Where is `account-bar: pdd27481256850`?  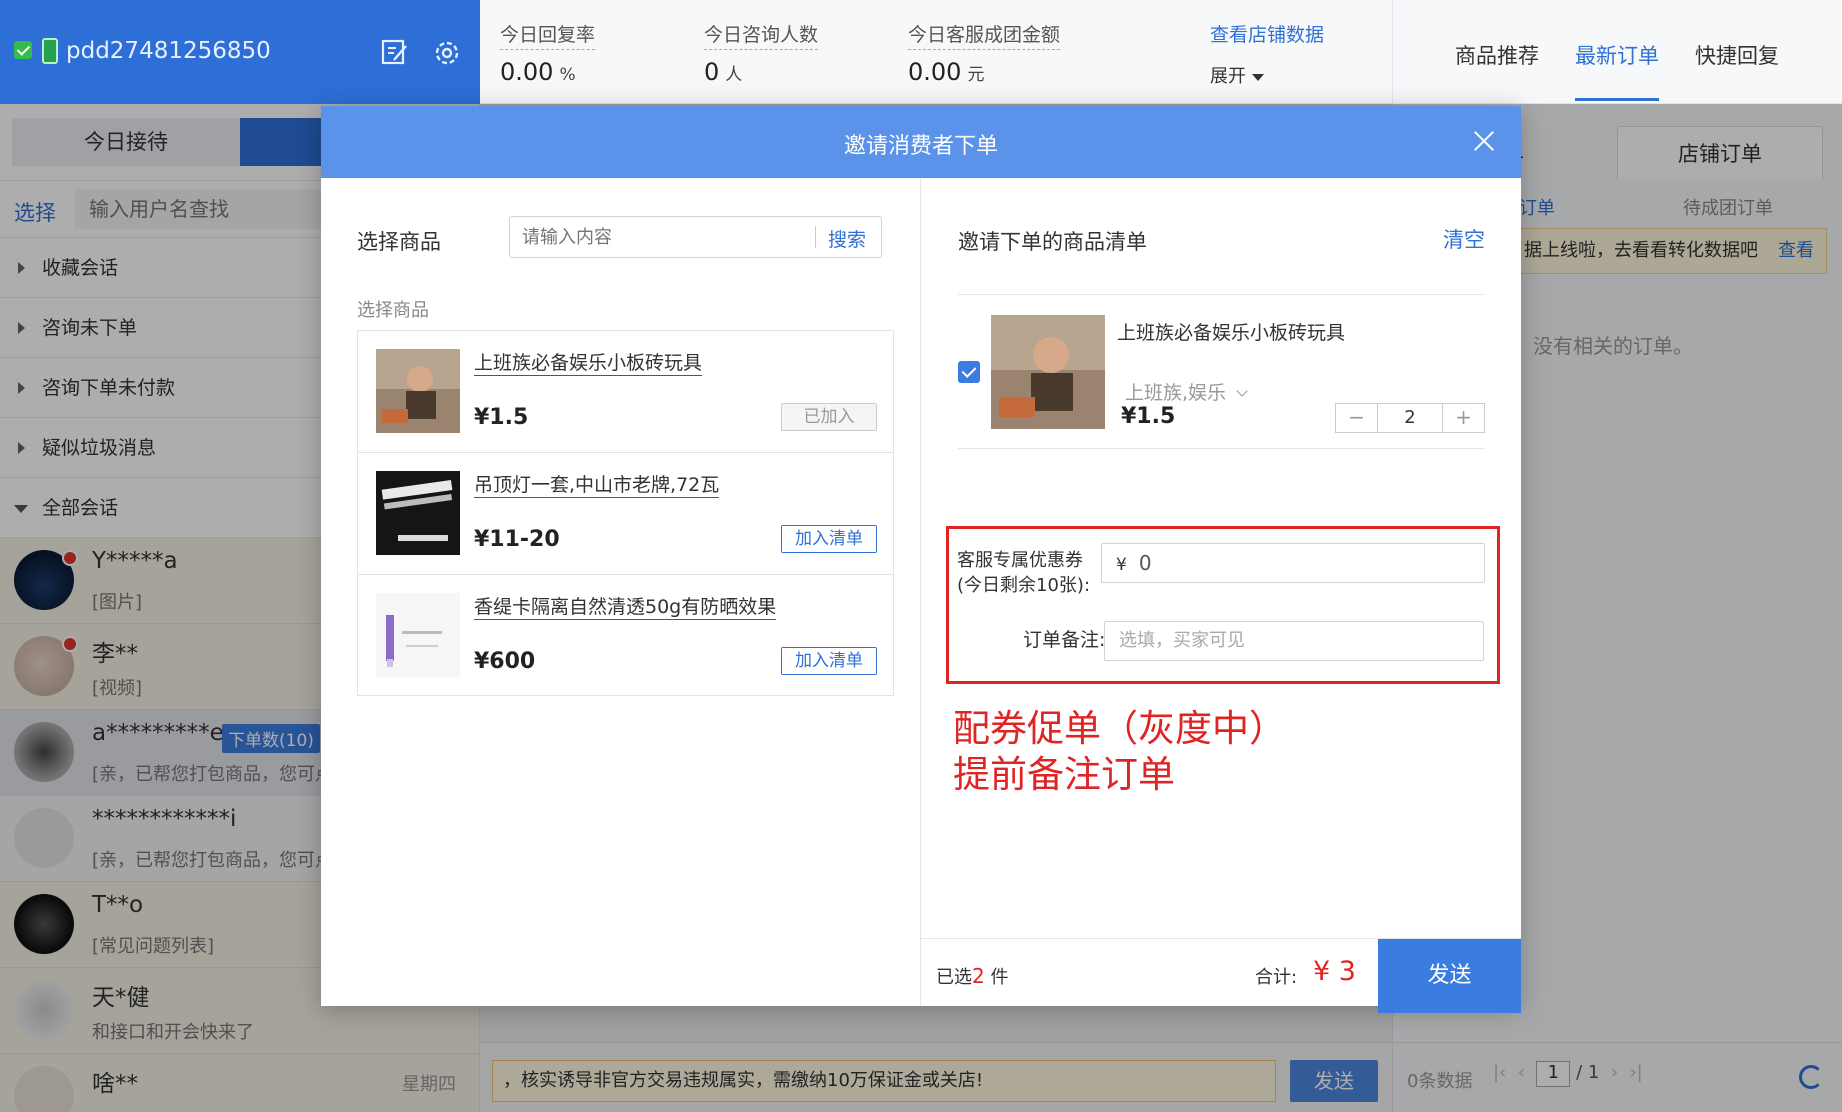 account-bar: pdd27481256850 is located at coordinates (240, 52).